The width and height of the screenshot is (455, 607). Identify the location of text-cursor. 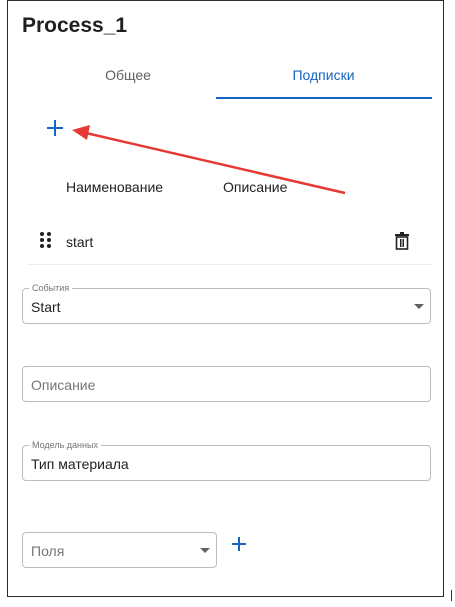
(451, 595).